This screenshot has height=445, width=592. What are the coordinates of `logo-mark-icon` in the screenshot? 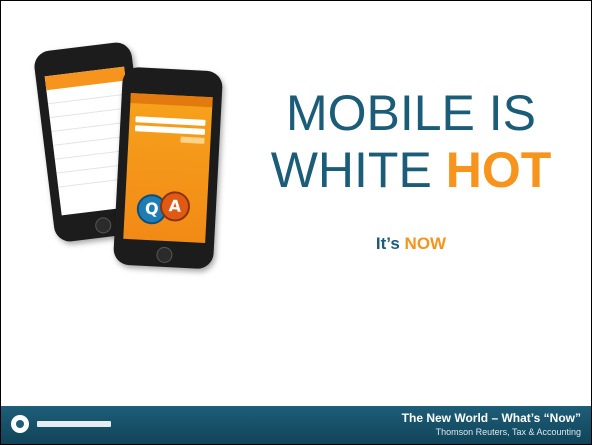 It's located at (20, 424).